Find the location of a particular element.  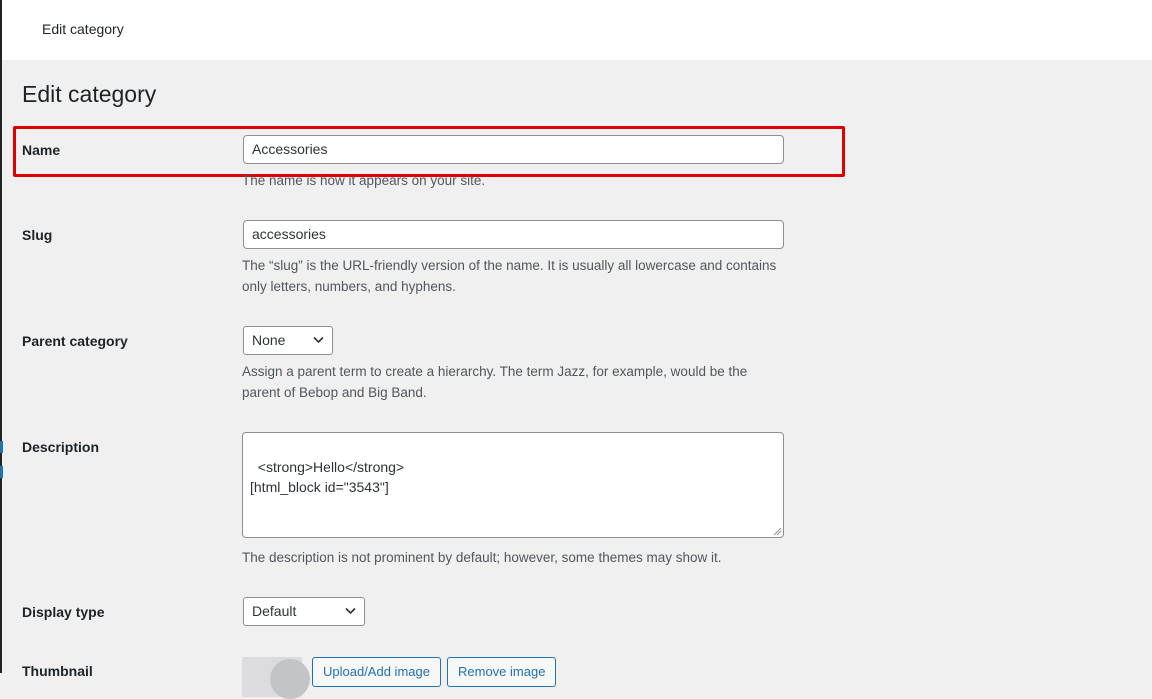

top-bar: Edit category is located at coordinates (577, 30).